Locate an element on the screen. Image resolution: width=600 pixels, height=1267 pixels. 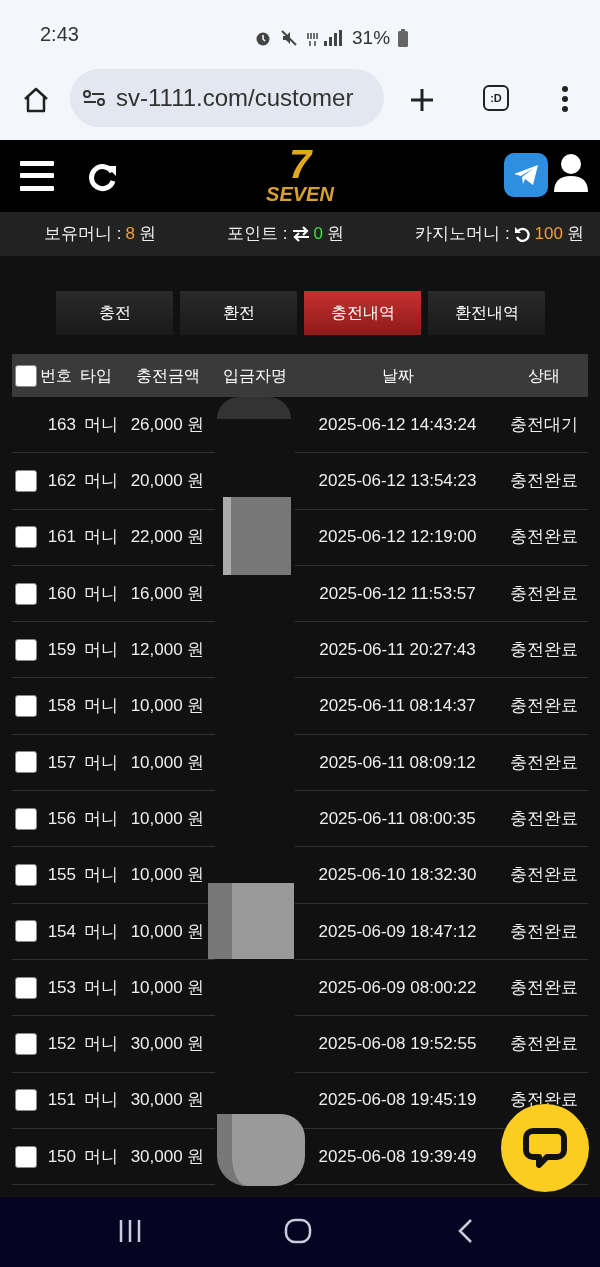
table-cell-text: 22,000 원 is located at coordinates (167, 537).